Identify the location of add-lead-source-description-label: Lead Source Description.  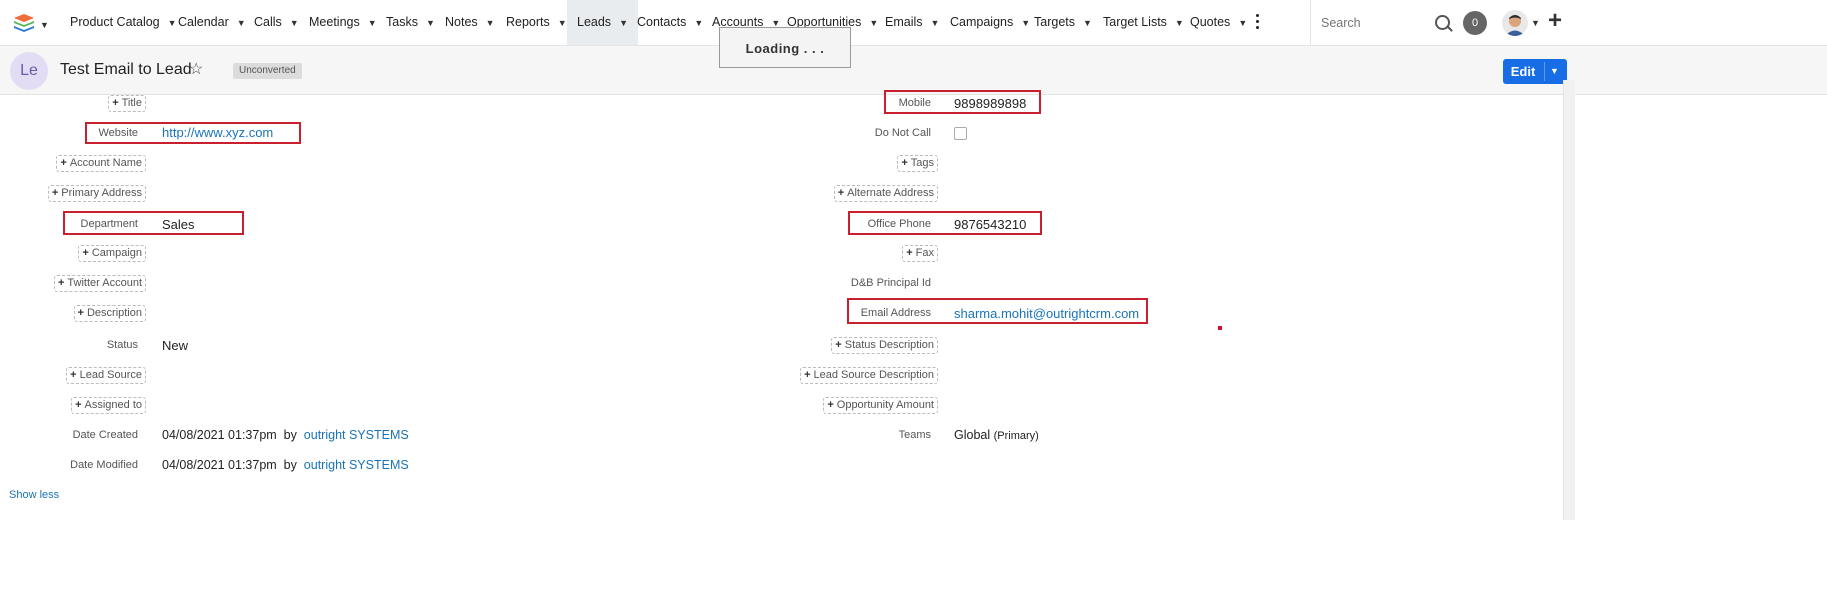
(873, 375).